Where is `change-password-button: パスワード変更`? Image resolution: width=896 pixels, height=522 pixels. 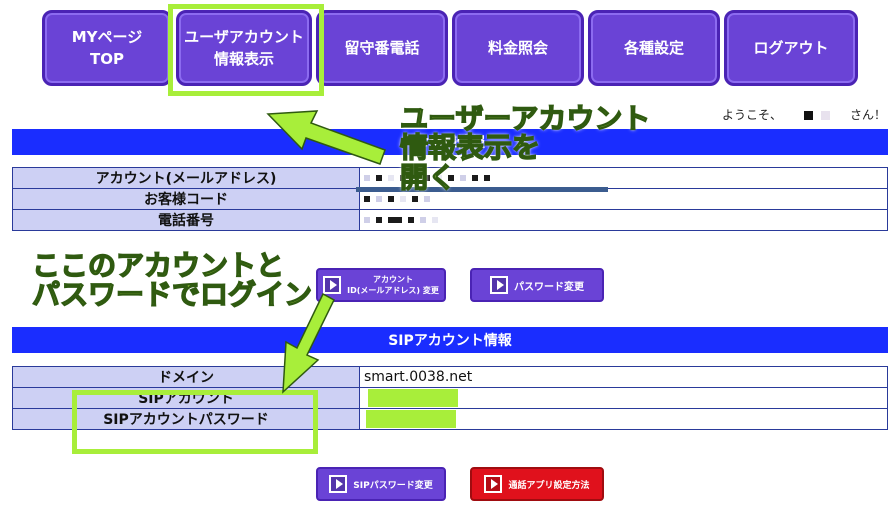
change-password-button: パスワード変更 is located at coordinates (537, 285).